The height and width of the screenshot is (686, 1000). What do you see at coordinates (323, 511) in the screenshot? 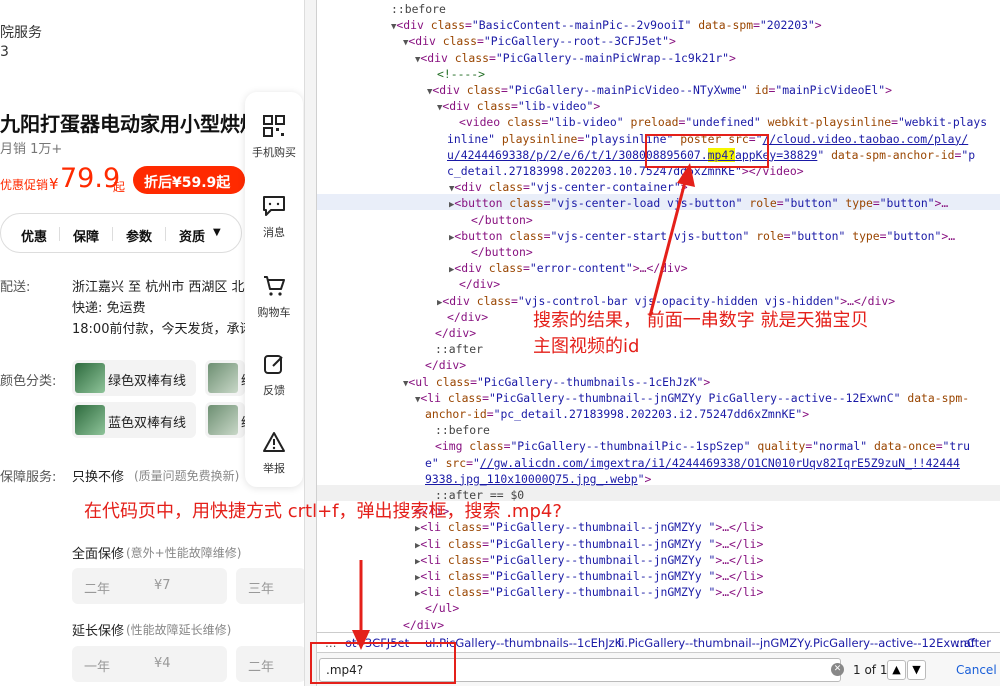
I see `instruction-annotation: 在代码页中，用快捷方式 crtl+f，弹出搜索框，搜索 .mp4?` at bounding box center [323, 511].